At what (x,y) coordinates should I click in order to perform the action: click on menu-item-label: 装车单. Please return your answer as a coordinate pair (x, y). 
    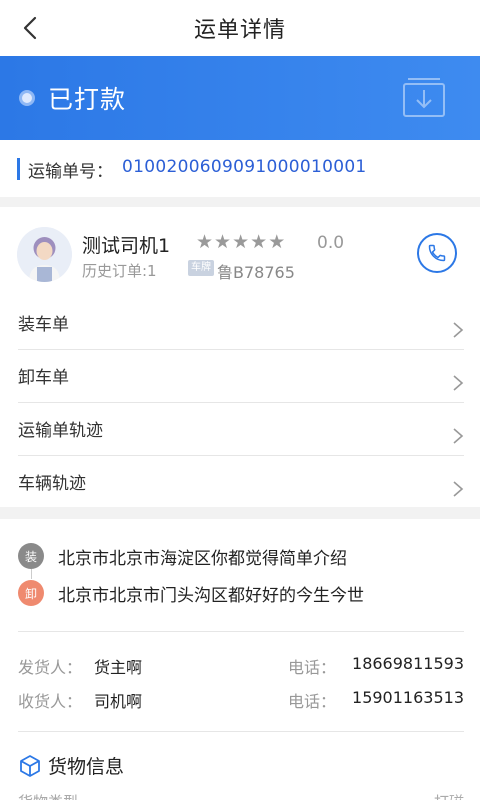
    Looking at the image, I should click on (43, 325).